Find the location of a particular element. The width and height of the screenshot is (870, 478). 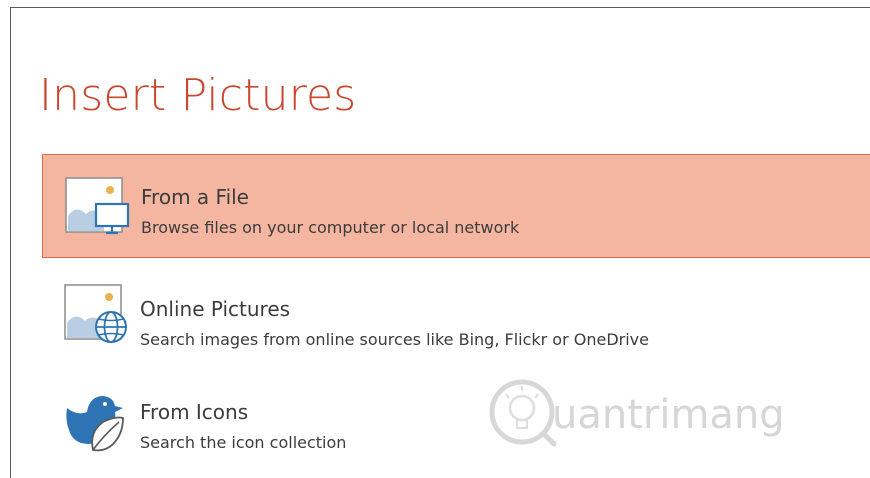

watermark-text: uantrimang is located at coordinates (668, 415).